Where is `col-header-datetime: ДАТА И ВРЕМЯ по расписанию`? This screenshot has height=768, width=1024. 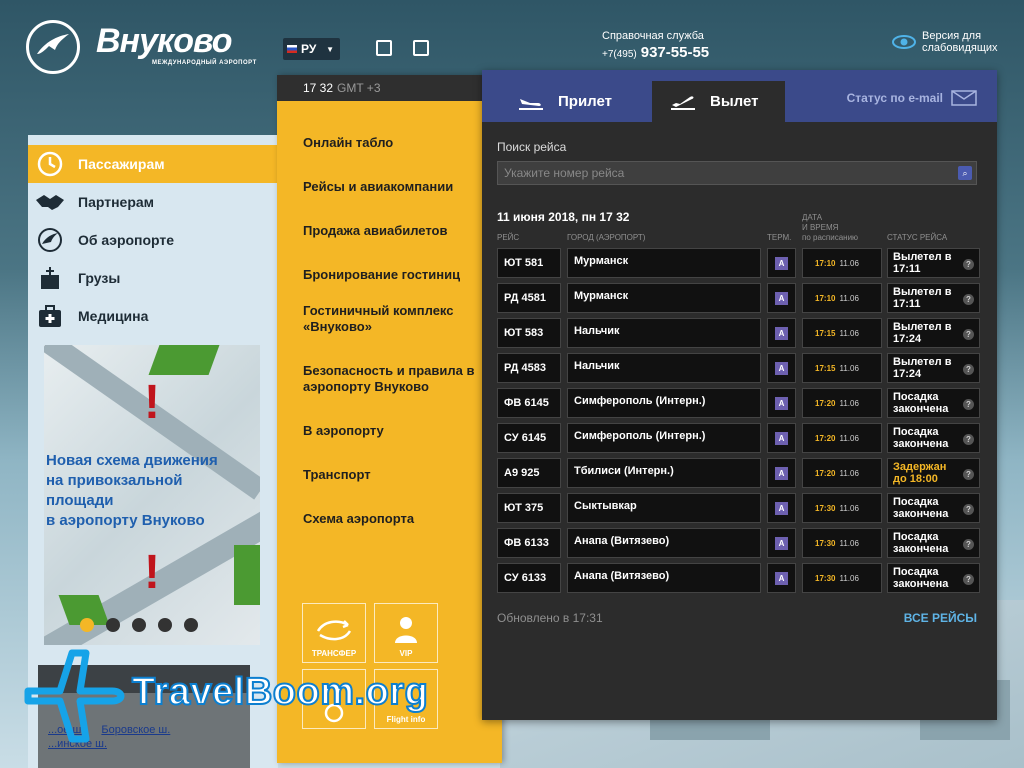 col-header-datetime: ДАТА И ВРЕМЯ по расписанию is located at coordinates (830, 227).